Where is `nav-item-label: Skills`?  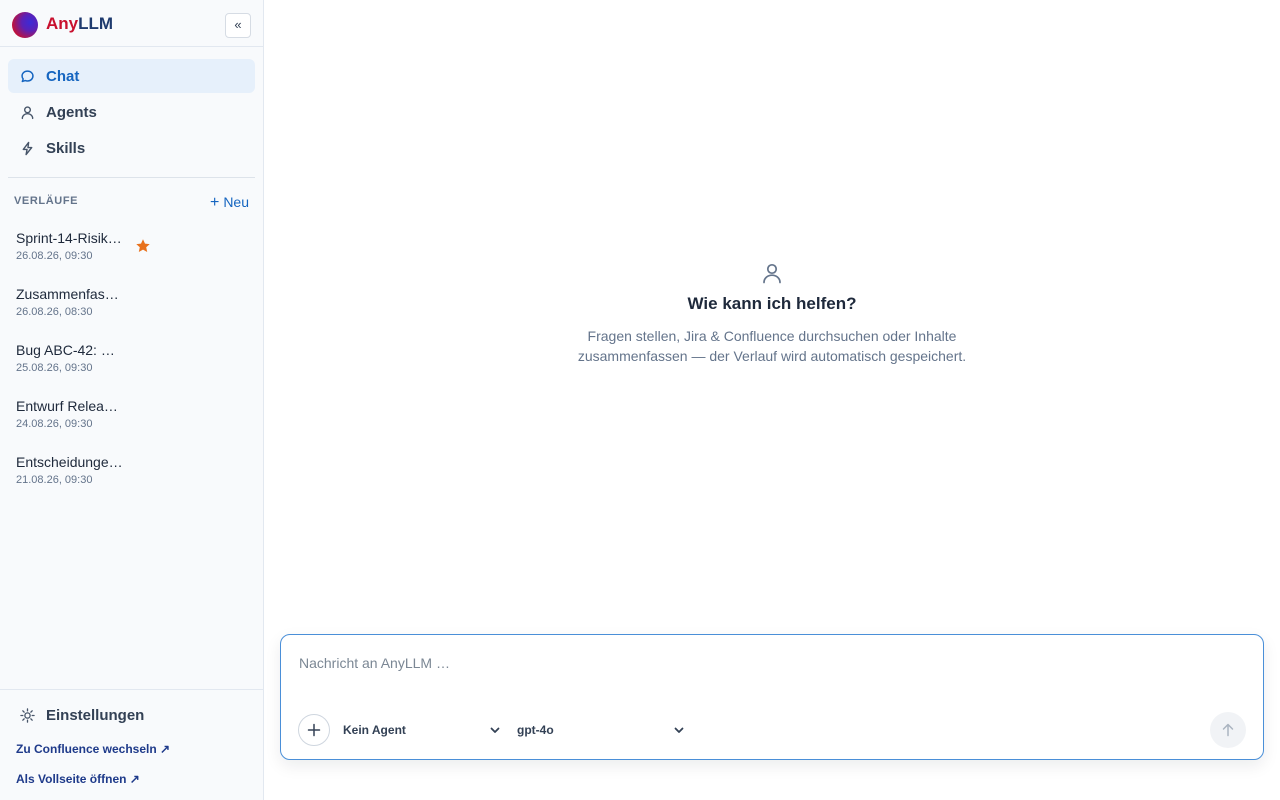
nav-item-label: Skills is located at coordinates (66, 148).